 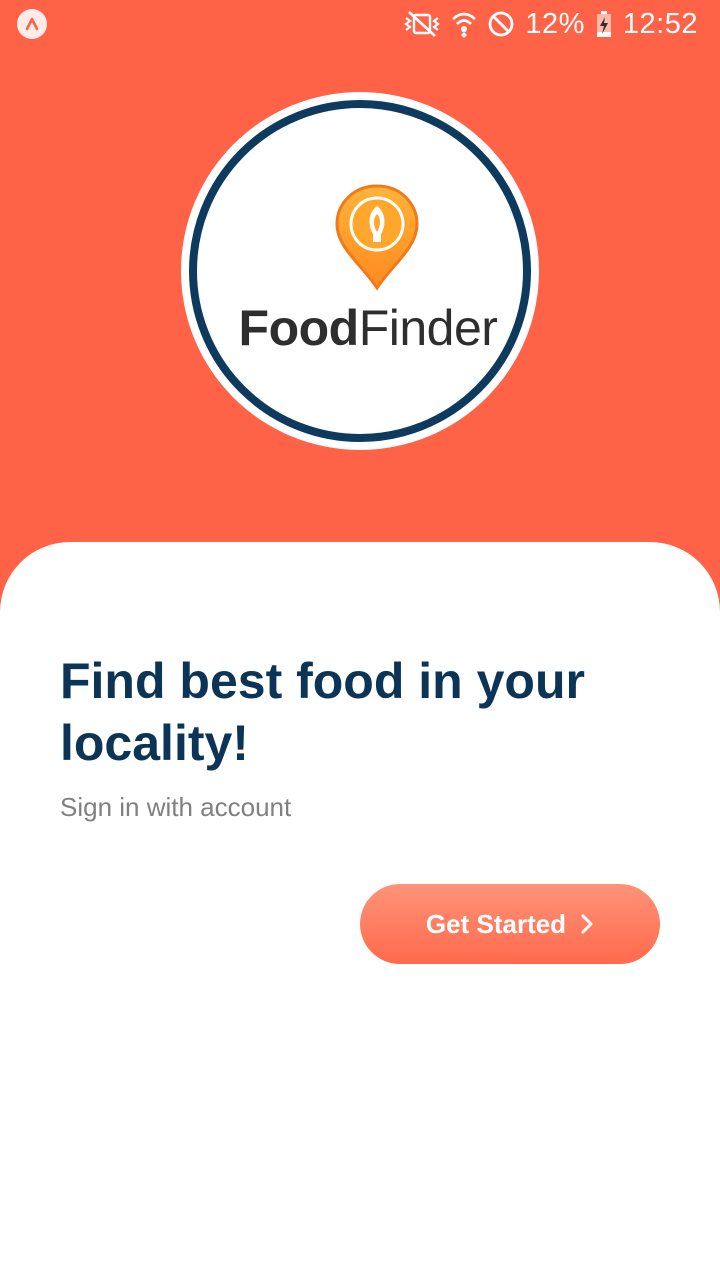 I want to click on app-badge-icon, so click(x=32, y=24).